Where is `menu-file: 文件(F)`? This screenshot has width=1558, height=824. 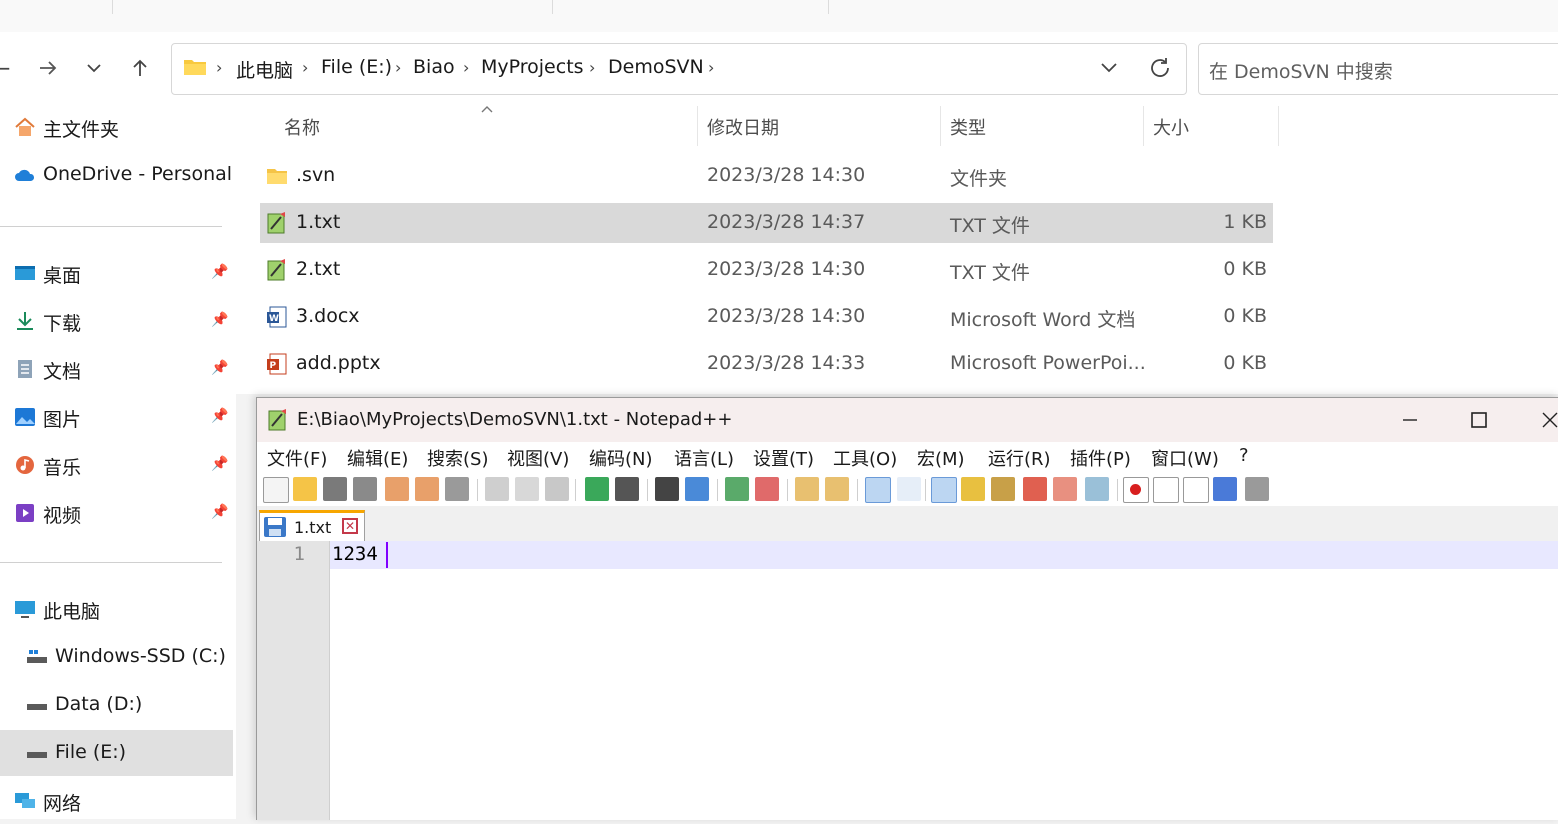 menu-file: 文件(F) is located at coordinates (297, 458).